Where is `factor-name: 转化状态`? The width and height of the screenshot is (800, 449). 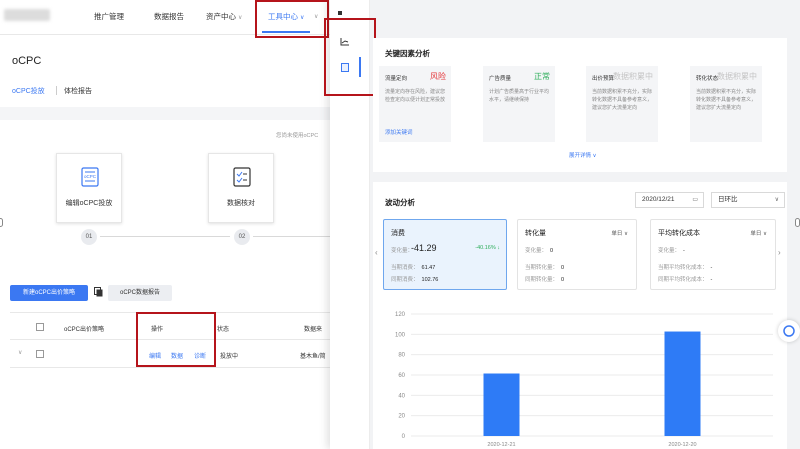 factor-name: 转化状态 is located at coordinates (707, 79).